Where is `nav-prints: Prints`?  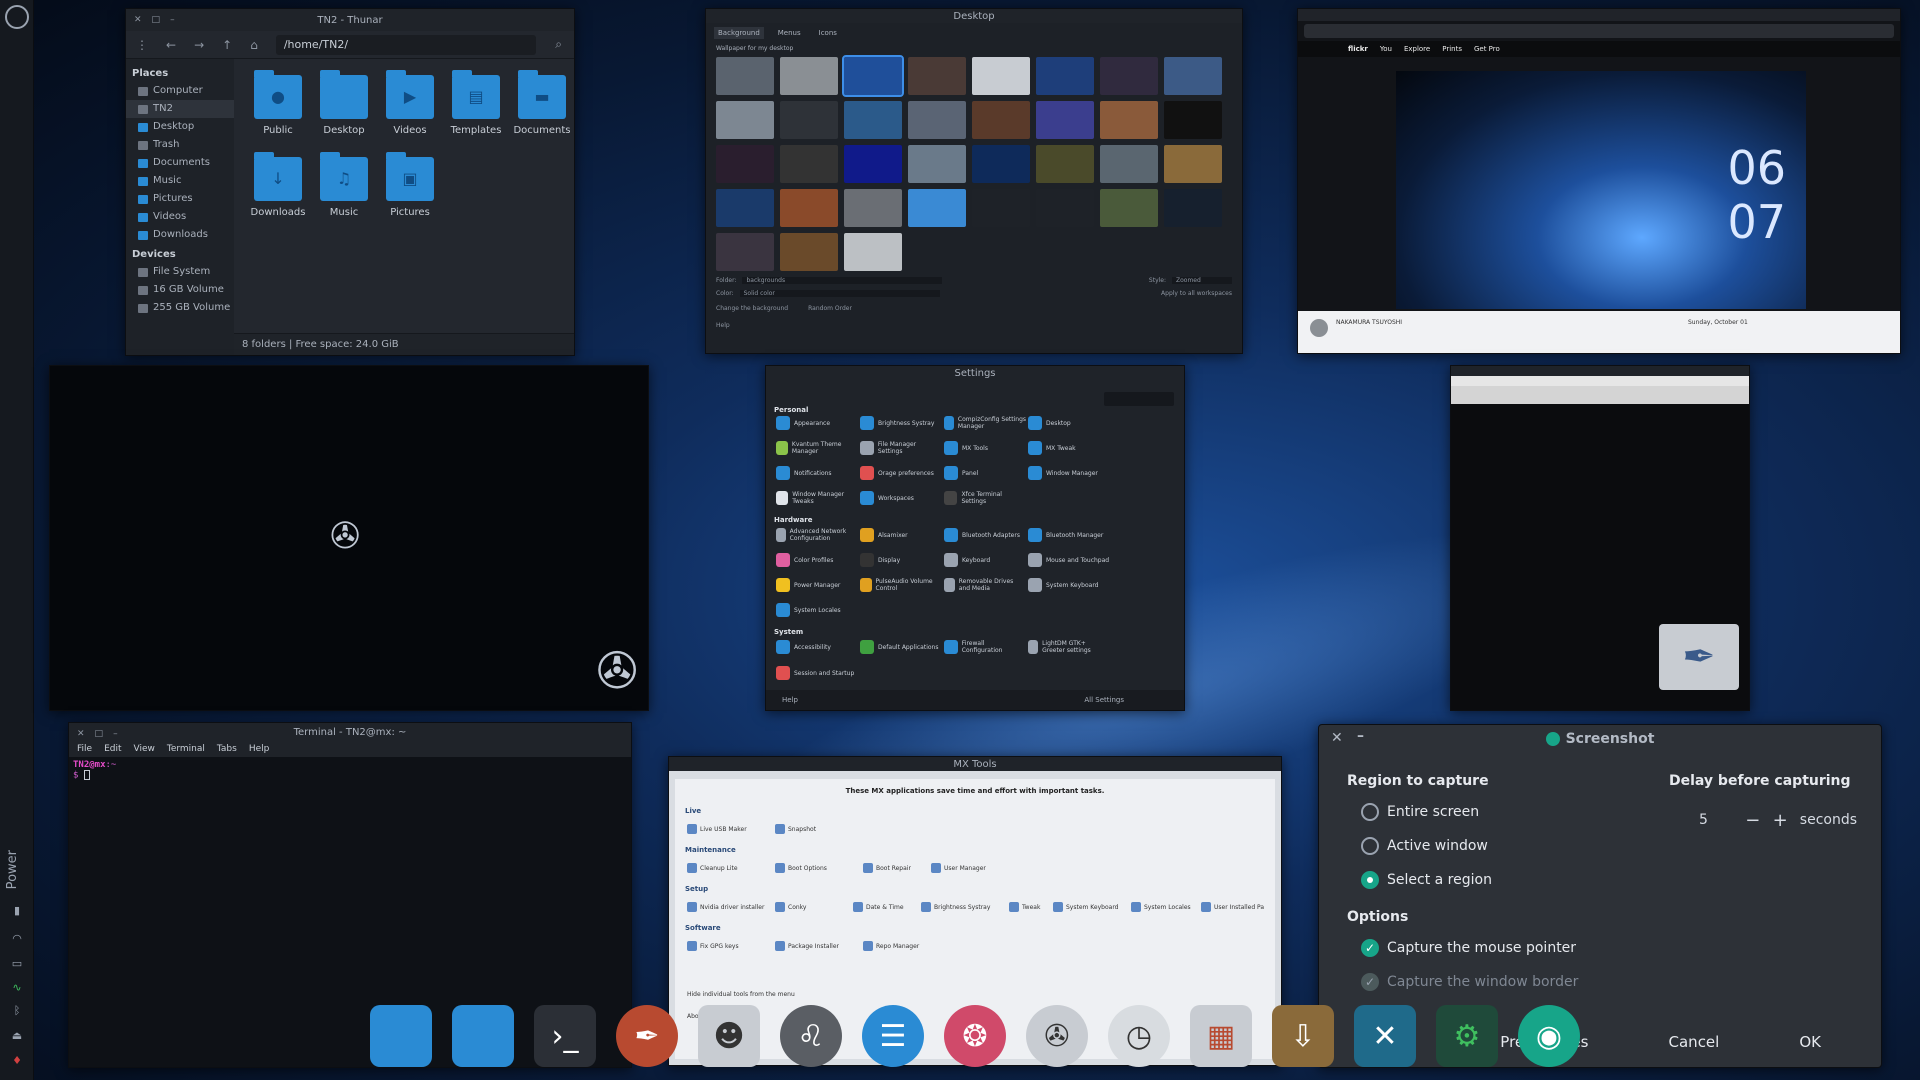 nav-prints: Prints is located at coordinates (1452, 49).